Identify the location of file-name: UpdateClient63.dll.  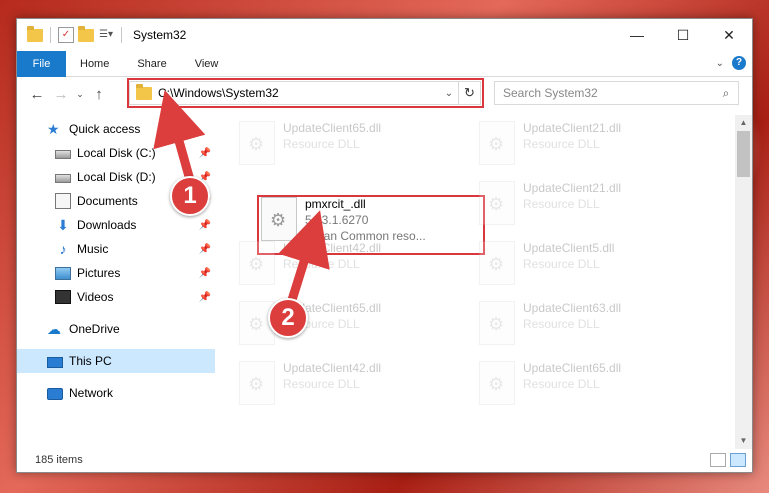
(572, 308).